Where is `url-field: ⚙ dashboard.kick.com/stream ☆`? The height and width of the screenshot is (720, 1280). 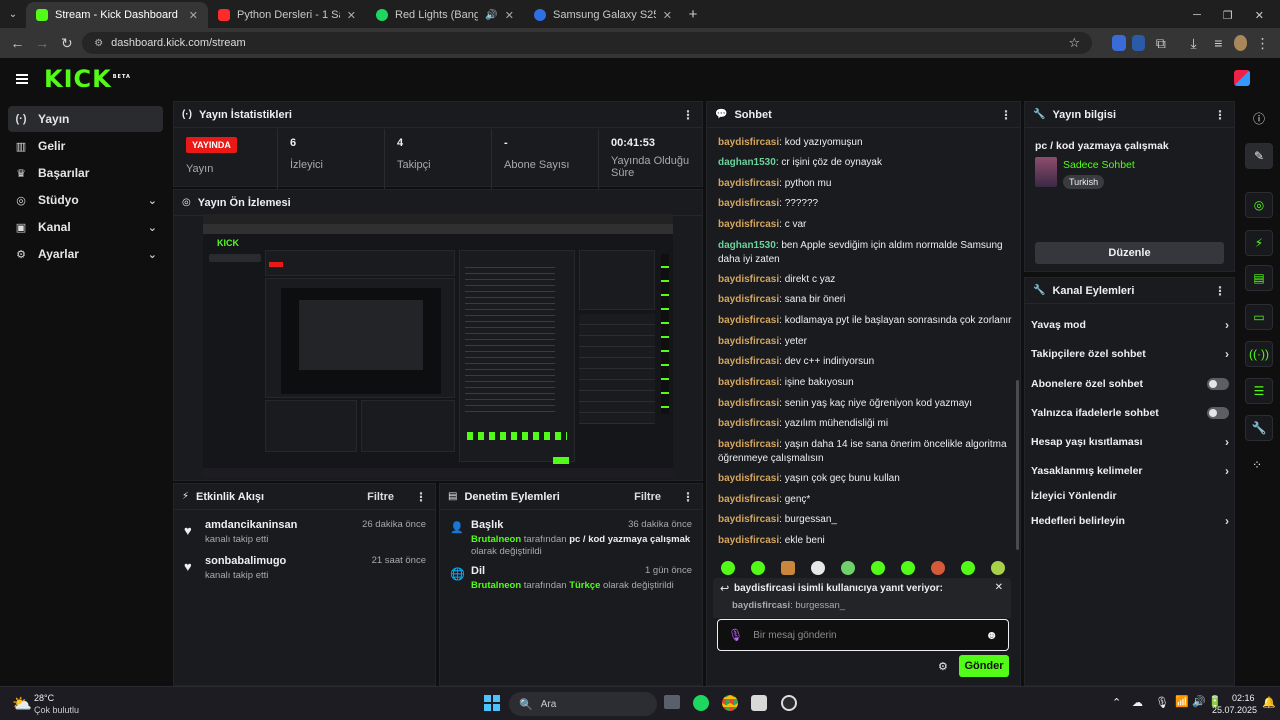
url-field: ⚙ dashboard.kick.com/stream ☆ is located at coordinates (587, 43).